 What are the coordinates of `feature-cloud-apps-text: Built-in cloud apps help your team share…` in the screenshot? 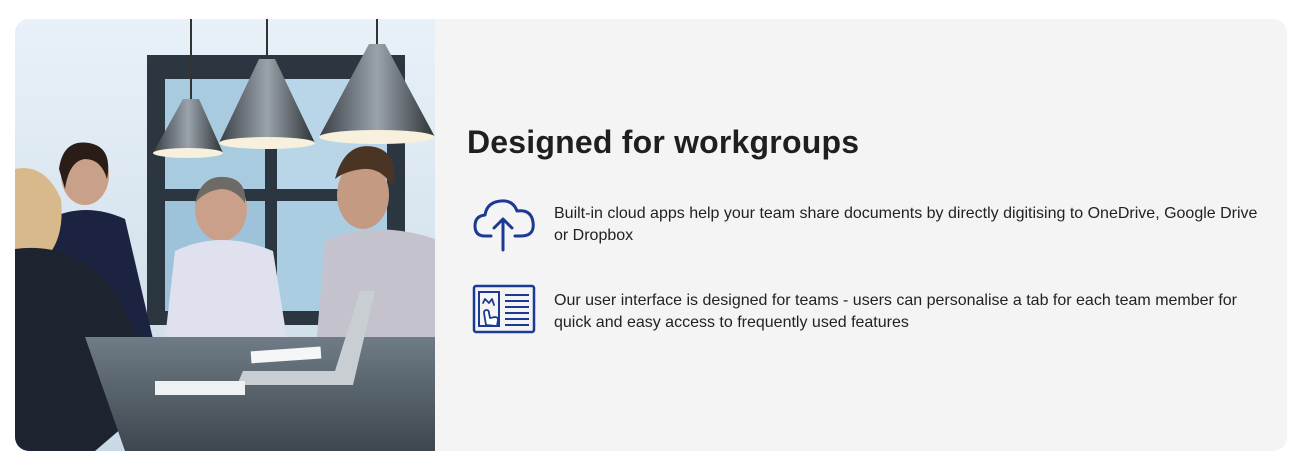 It's located at (906, 224).